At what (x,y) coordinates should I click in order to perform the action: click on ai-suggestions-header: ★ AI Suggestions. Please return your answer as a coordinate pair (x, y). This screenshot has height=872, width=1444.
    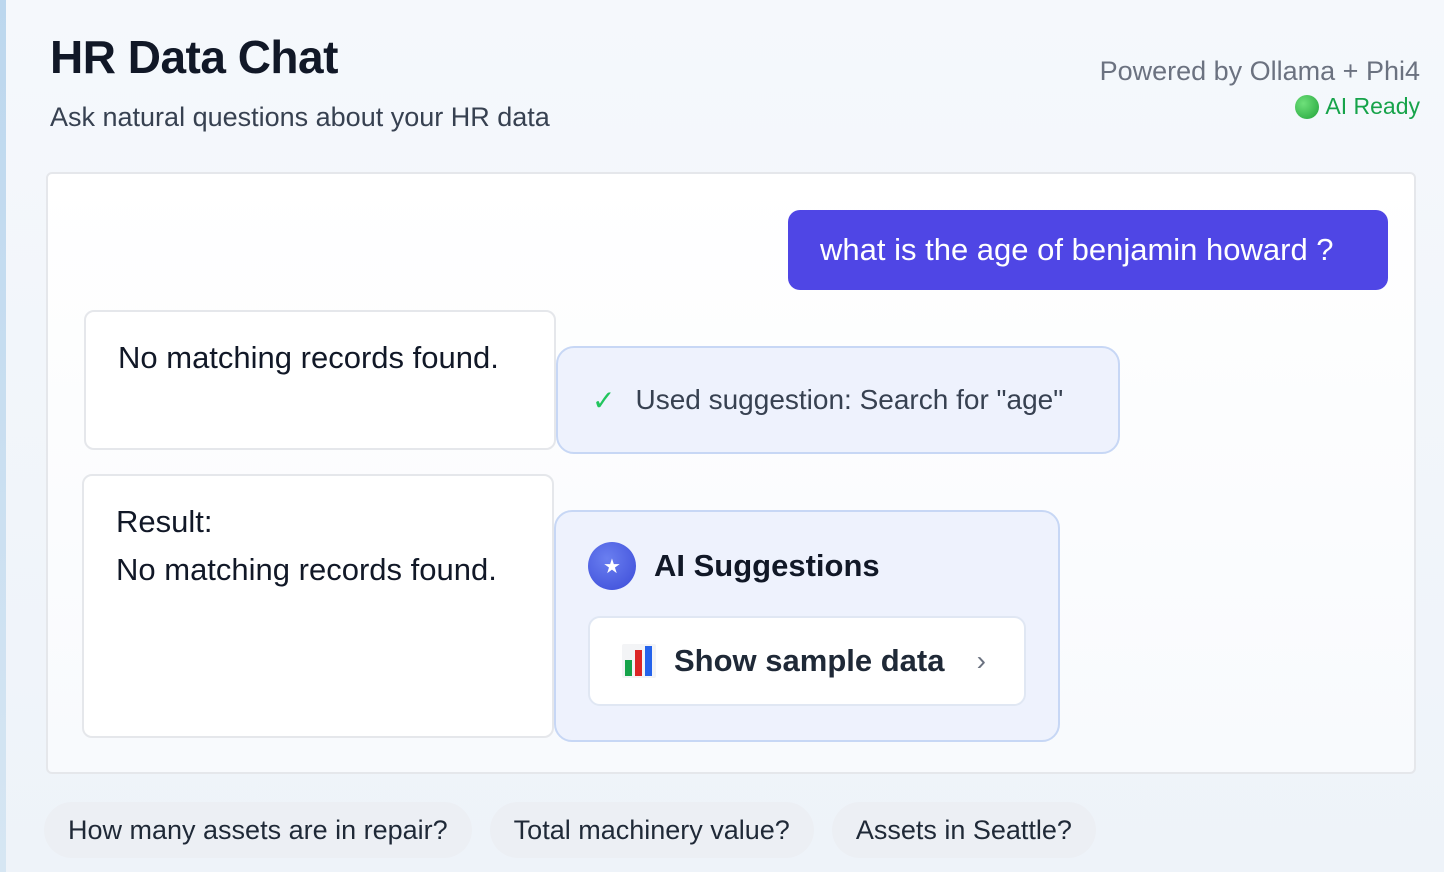
    Looking at the image, I should click on (734, 566).